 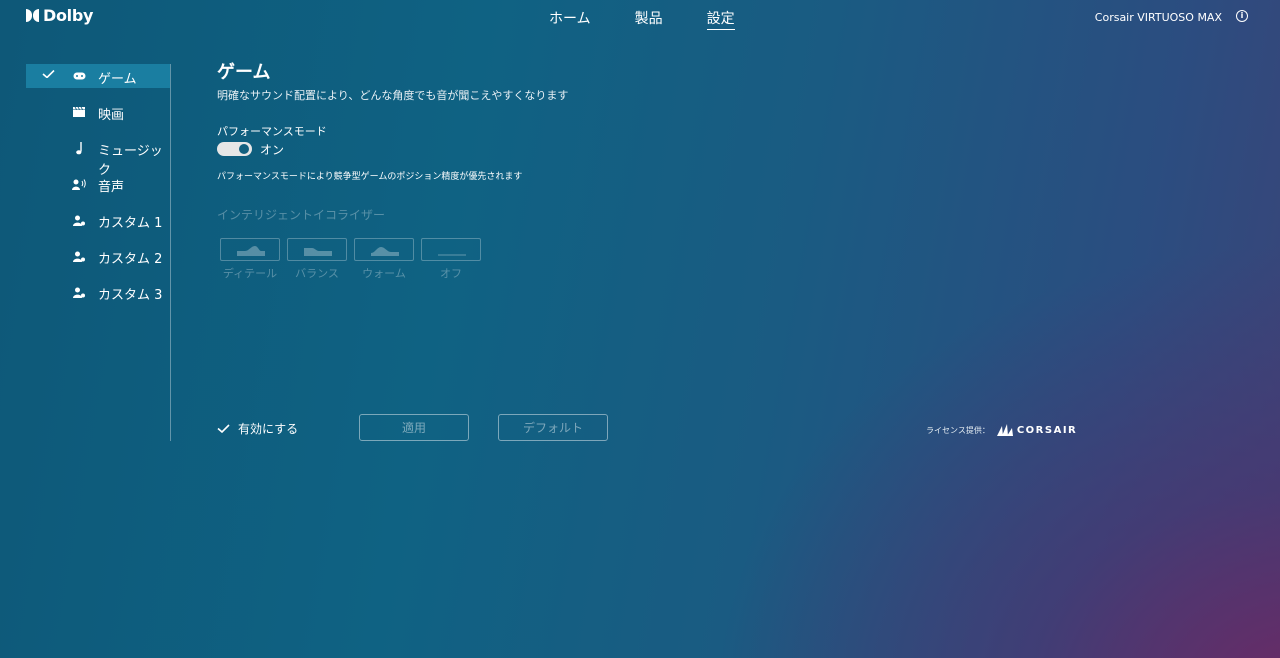 I want to click on sidebar-item-custom-1: カスタム 1, so click(x=98, y=220).